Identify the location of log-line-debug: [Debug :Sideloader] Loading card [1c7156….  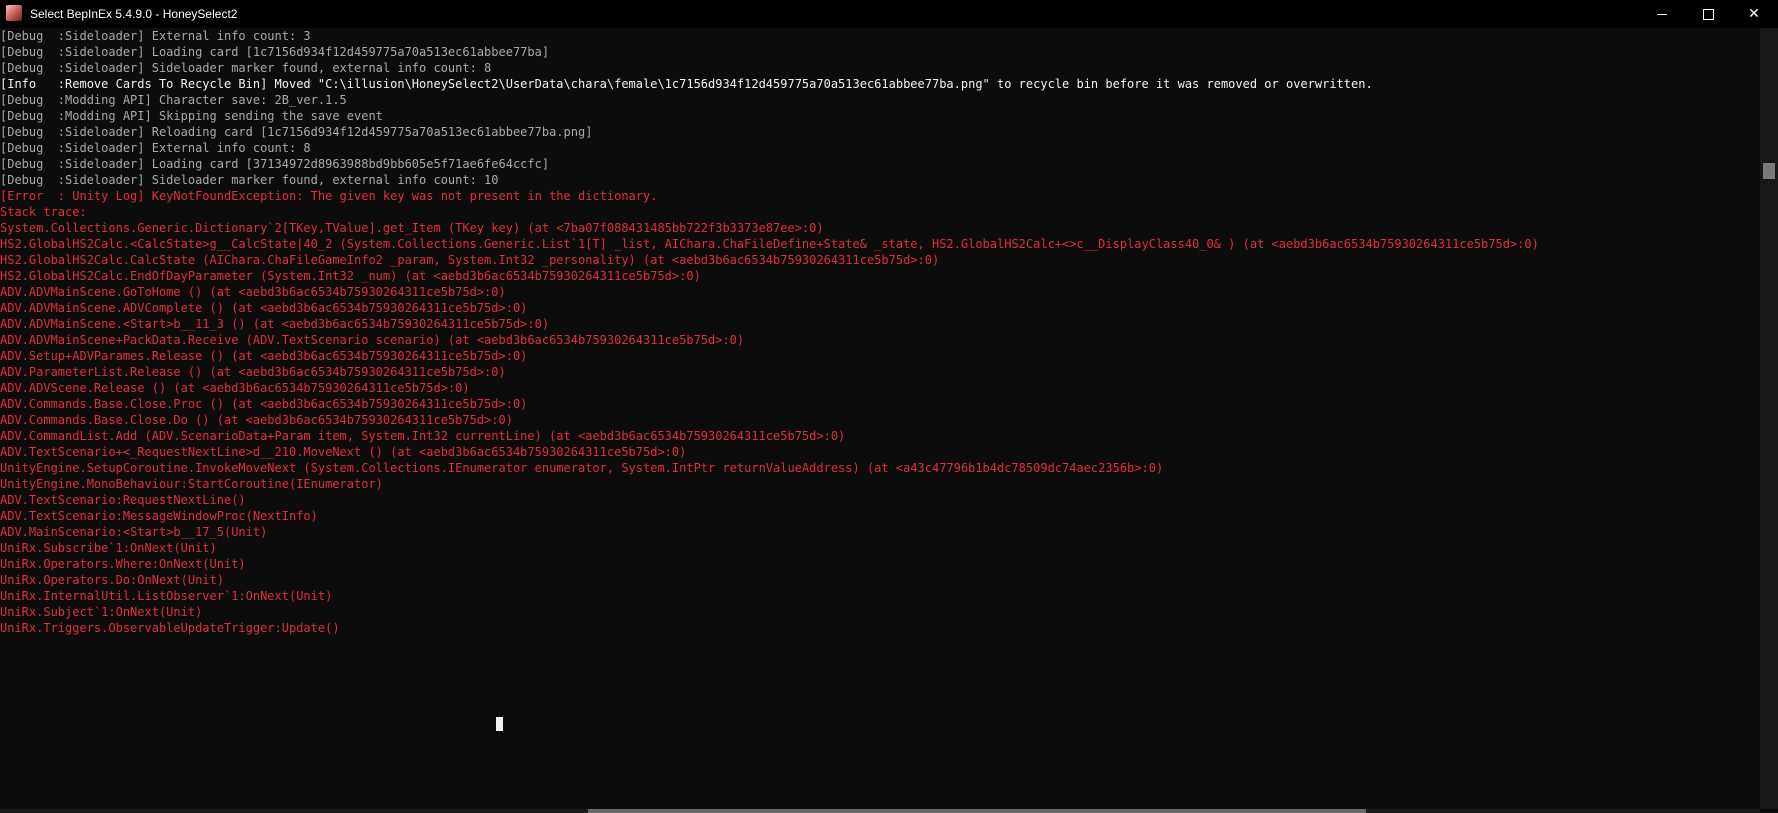
(275, 52).